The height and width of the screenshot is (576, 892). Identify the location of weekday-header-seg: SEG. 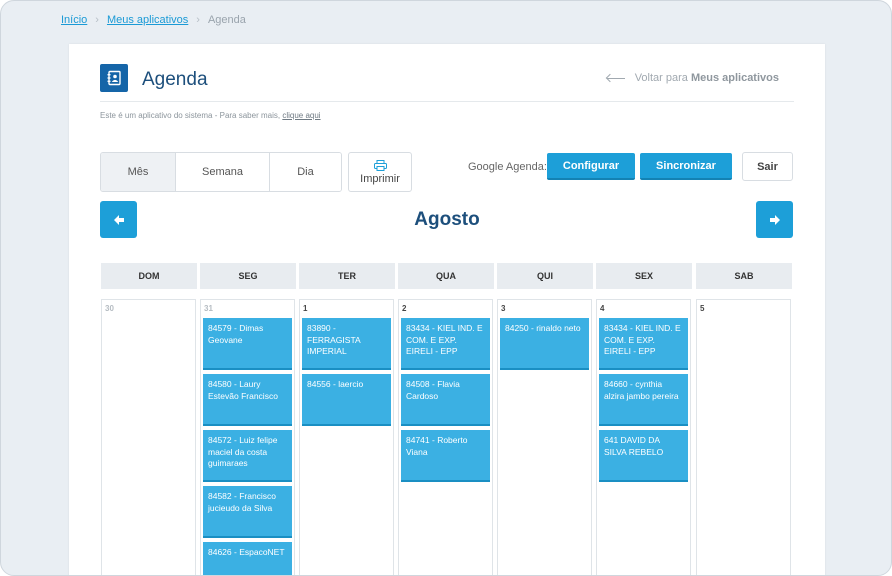
(248, 276).